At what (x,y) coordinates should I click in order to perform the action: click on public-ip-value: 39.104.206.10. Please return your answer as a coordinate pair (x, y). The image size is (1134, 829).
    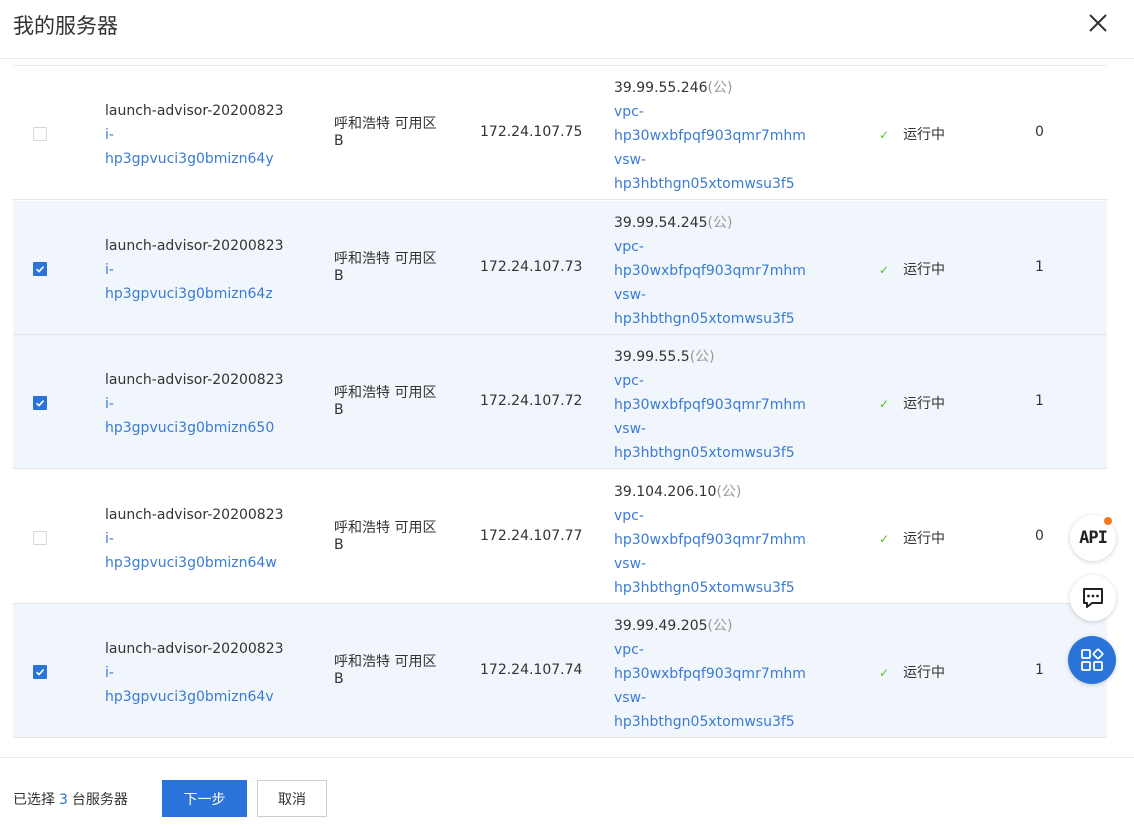
    Looking at the image, I should click on (665, 491).